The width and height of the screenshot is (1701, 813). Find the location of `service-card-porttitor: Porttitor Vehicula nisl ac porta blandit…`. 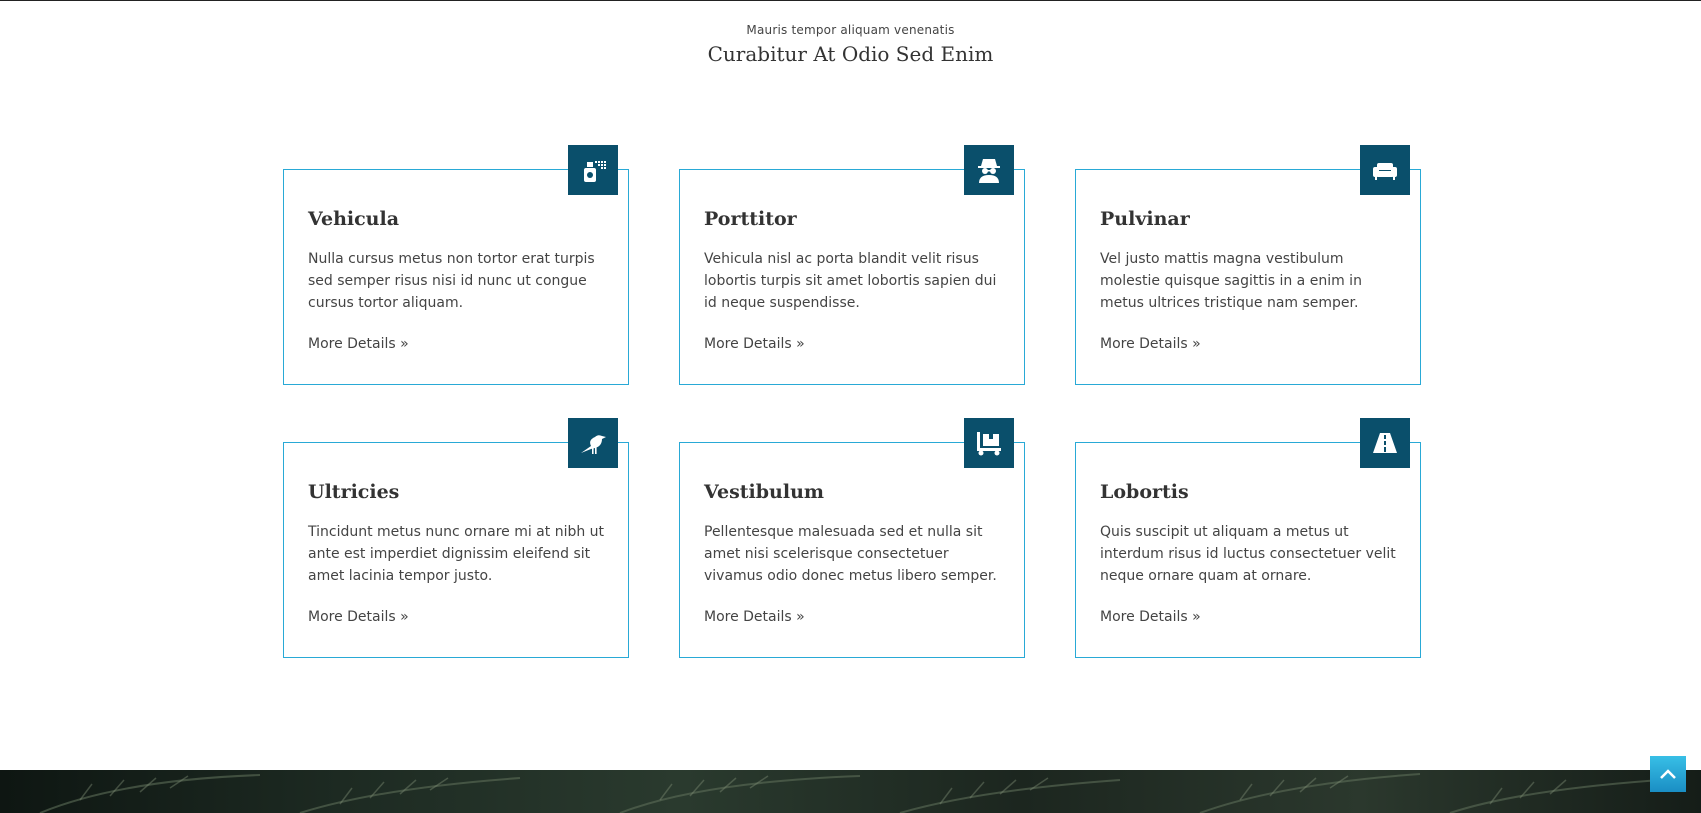

service-card-porttitor: Porttitor Vehicula nisl ac porta blandit… is located at coordinates (852, 265).